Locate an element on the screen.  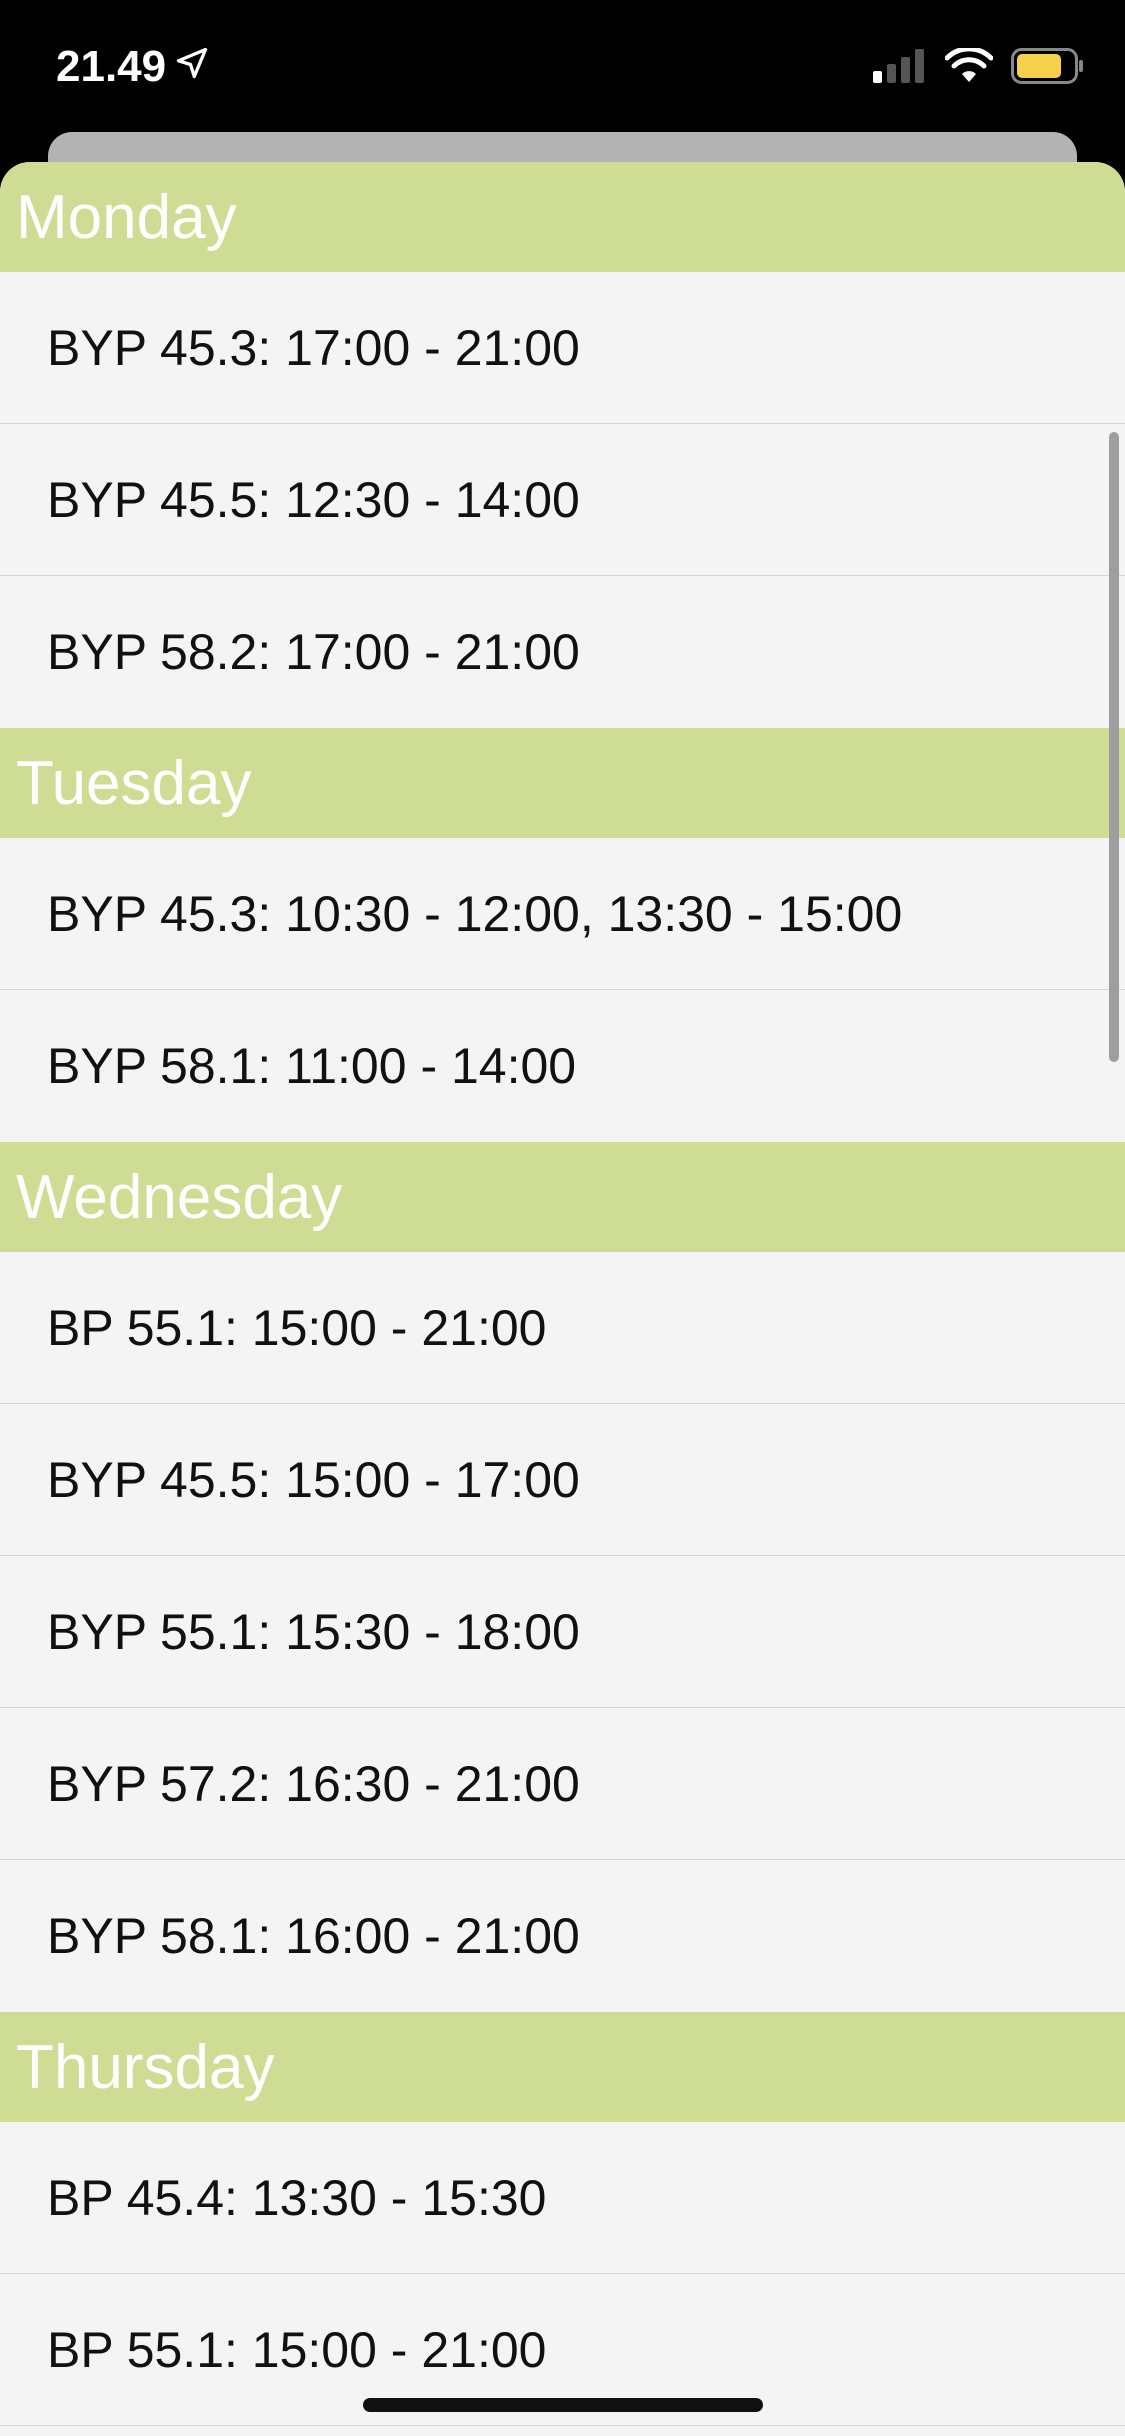
list-item: BYP 45.5: 12:30 - 14:00 is located at coordinates (562, 500).